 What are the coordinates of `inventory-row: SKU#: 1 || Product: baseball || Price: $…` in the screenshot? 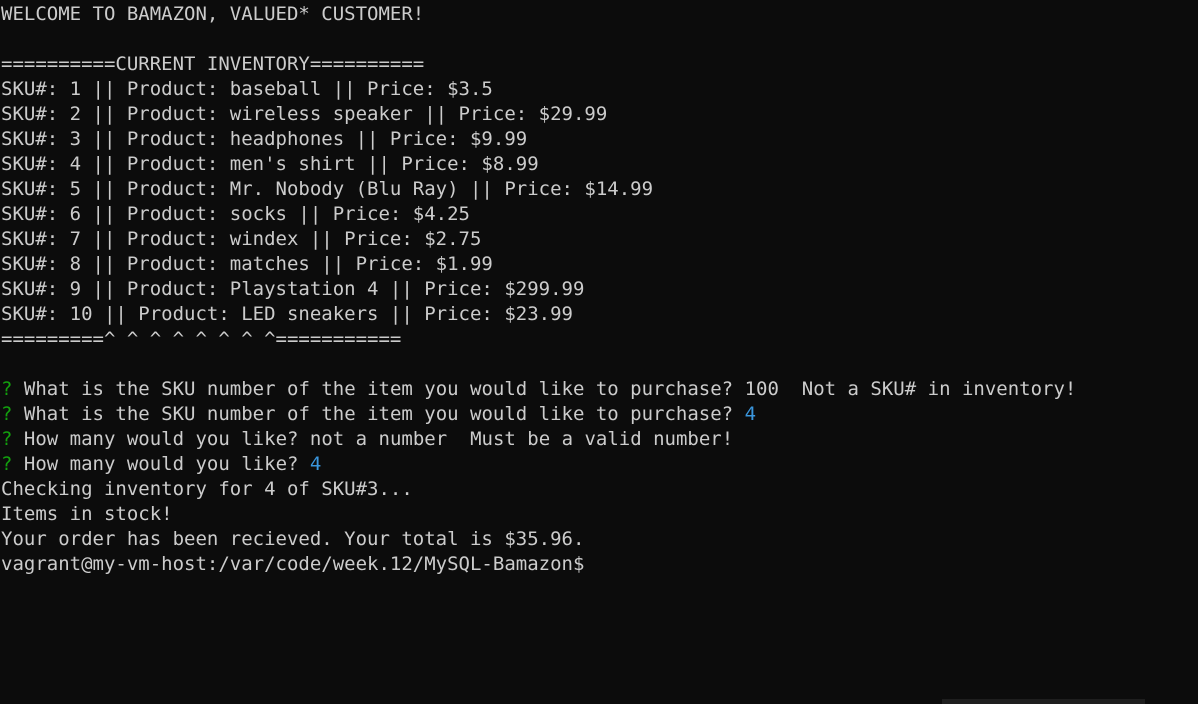 It's located at (247, 89).